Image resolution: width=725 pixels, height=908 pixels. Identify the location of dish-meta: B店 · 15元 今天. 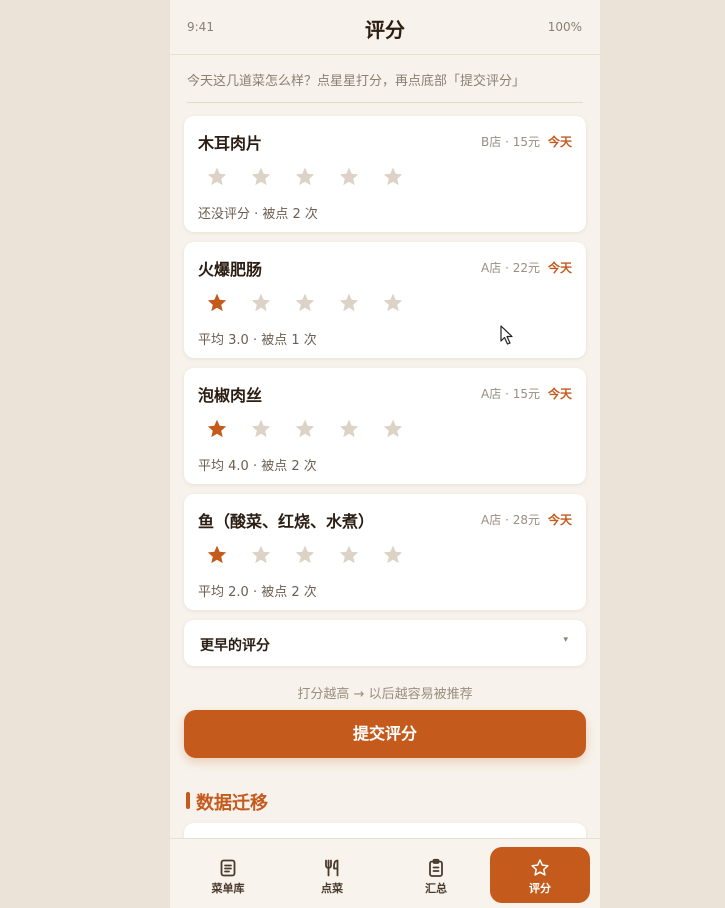
(526, 141).